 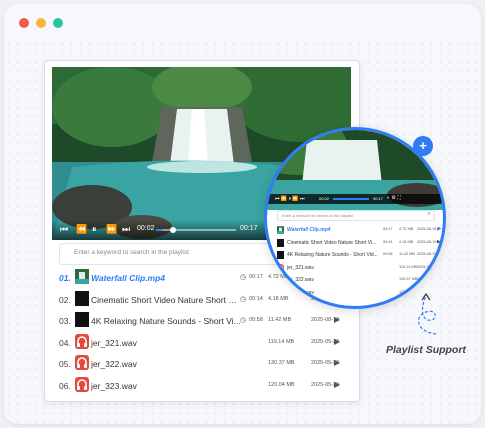 I want to click on pause-icon: ⏸, so click(x=94, y=229).